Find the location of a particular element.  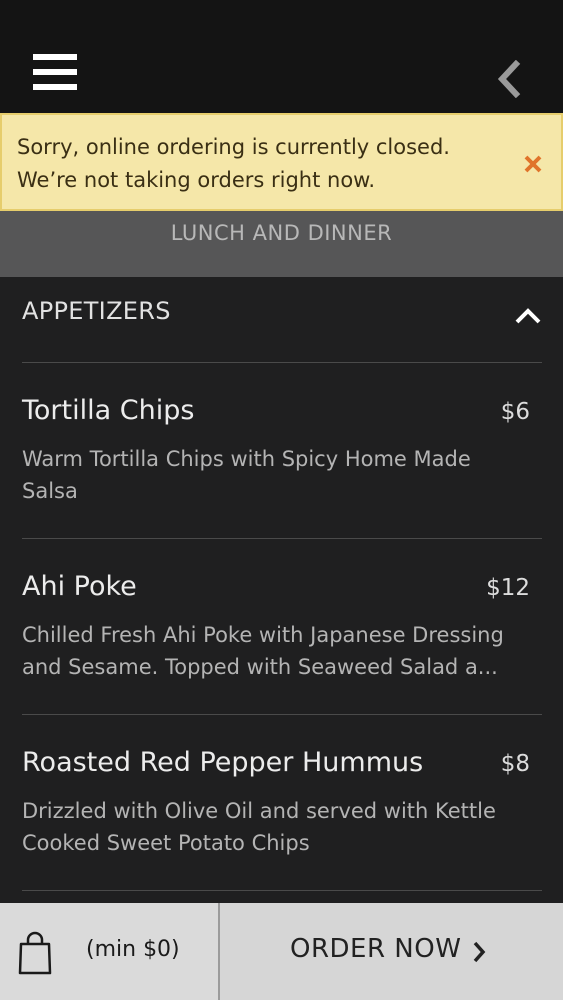

order-now-label: ORDER NOW is located at coordinates (376, 949).